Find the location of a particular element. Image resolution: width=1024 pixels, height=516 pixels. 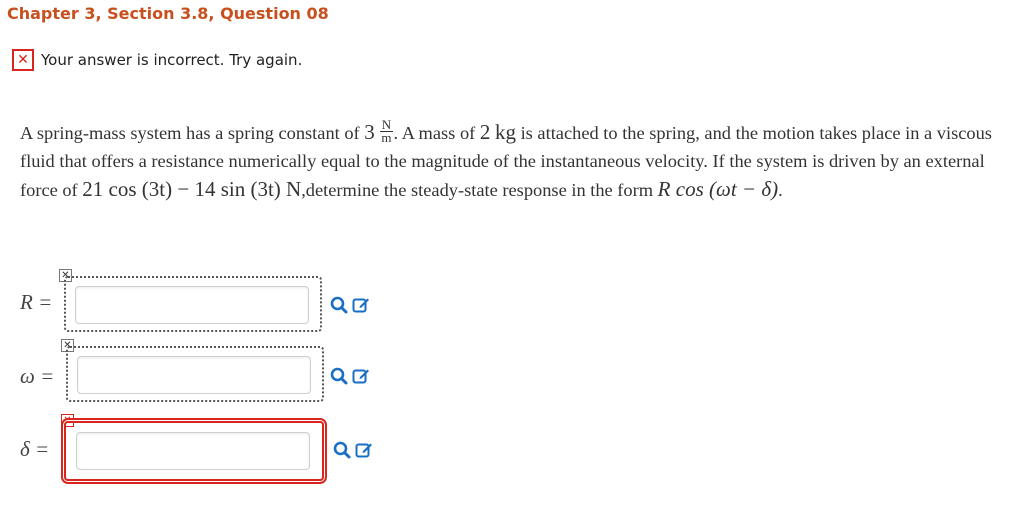

answer-container-delta is located at coordinates (194, 451).